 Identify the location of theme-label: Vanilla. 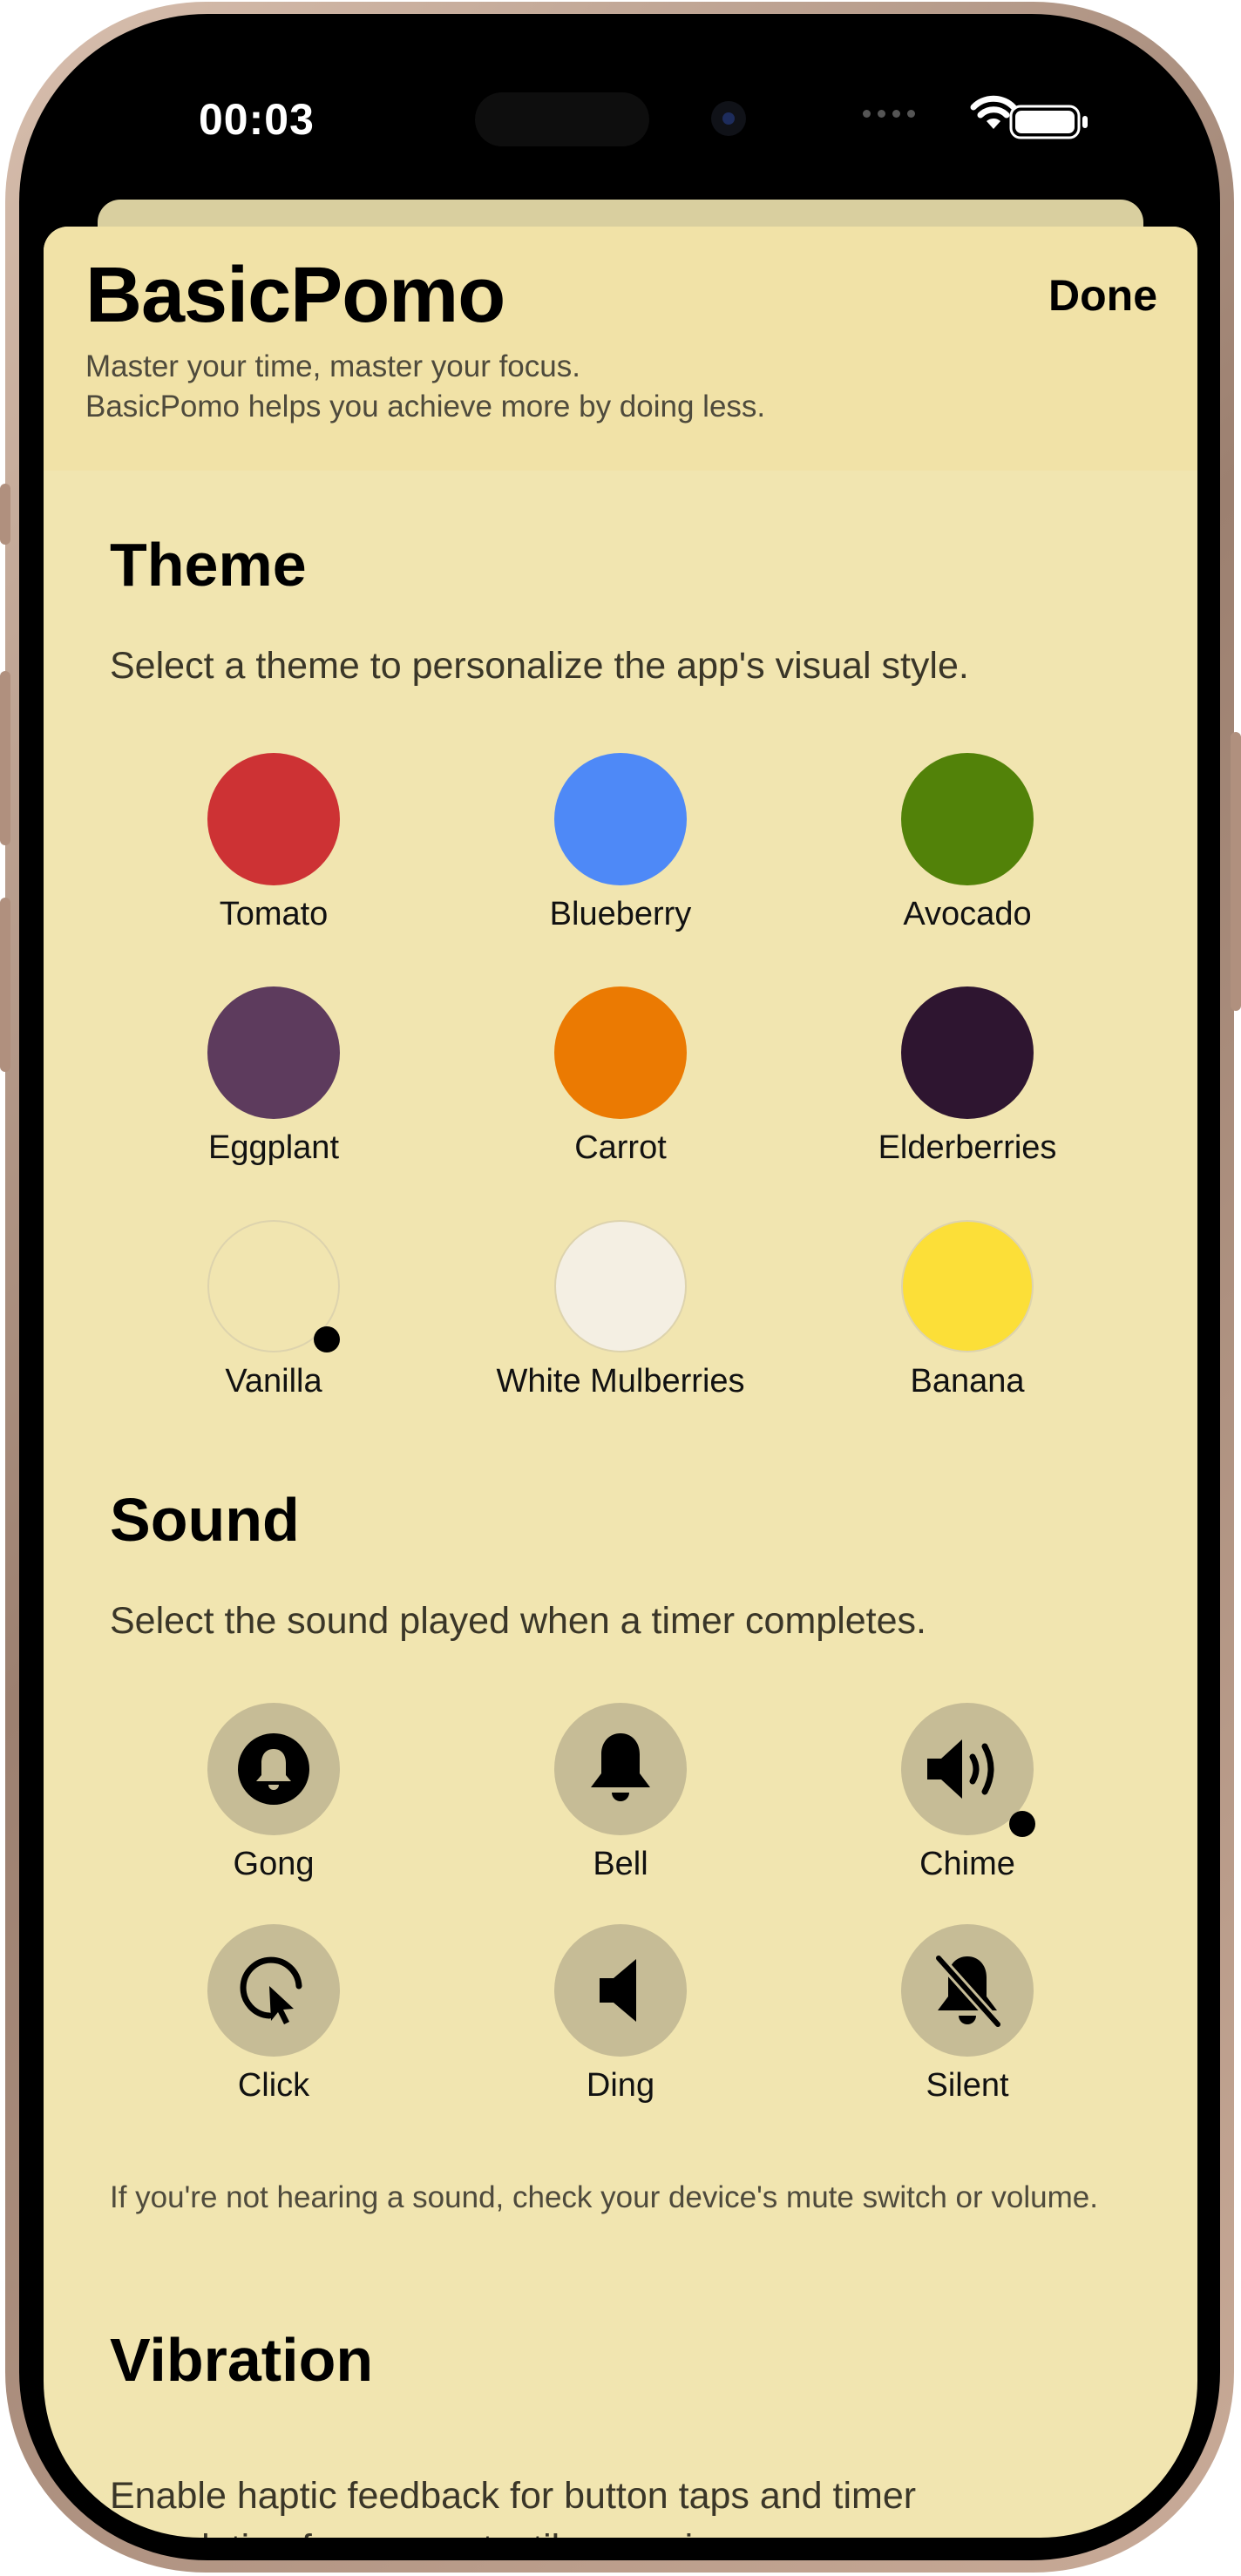
(273, 1381).